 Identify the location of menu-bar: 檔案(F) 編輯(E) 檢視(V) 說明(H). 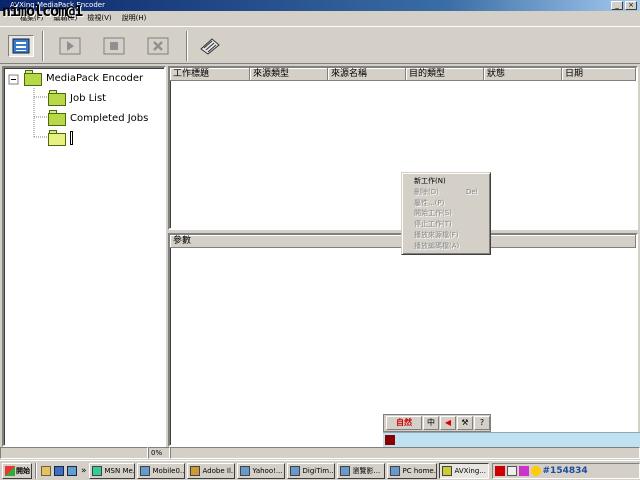
(320, 18).